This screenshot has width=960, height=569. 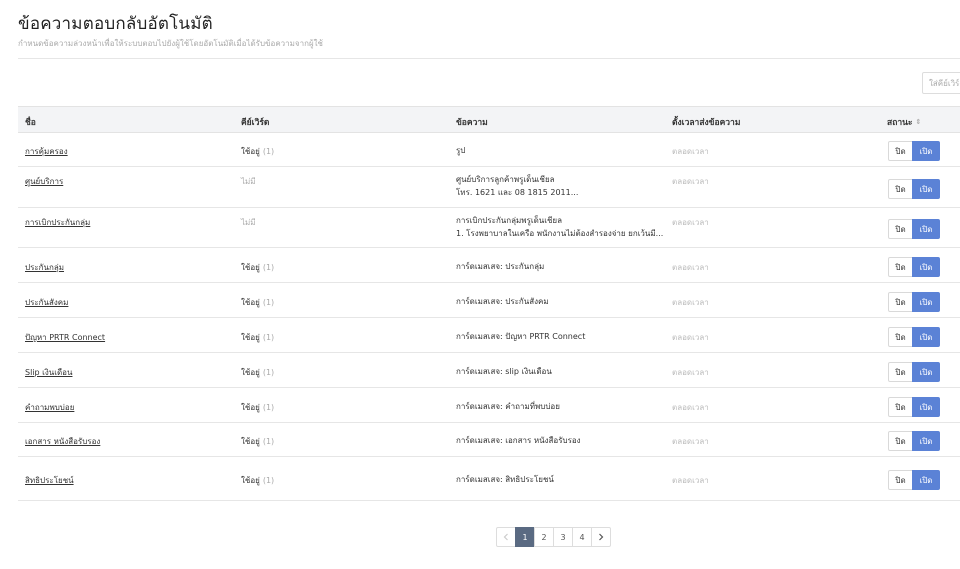 What do you see at coordinates (44, 181) in the screenshot?
I see `row-name-link: ศูนย์บริการ` at bounding box center [44, 181].